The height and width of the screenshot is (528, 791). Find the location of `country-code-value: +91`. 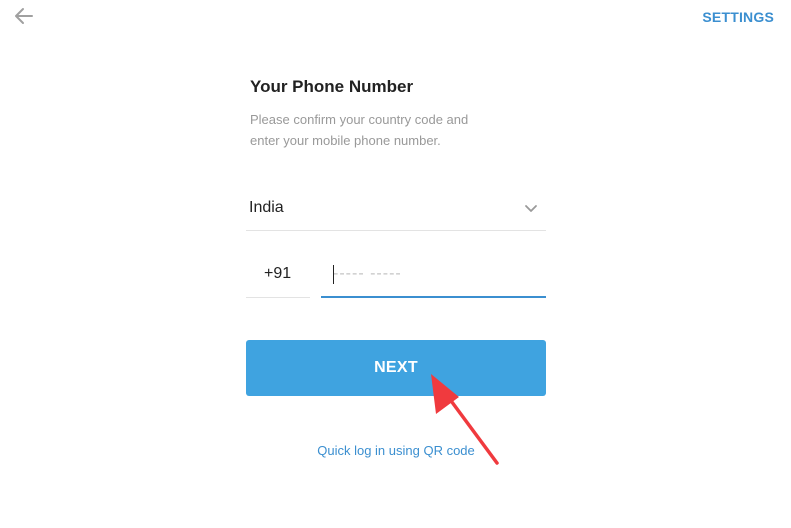

country-code-value: +91 is located at coordinates (278, 273).